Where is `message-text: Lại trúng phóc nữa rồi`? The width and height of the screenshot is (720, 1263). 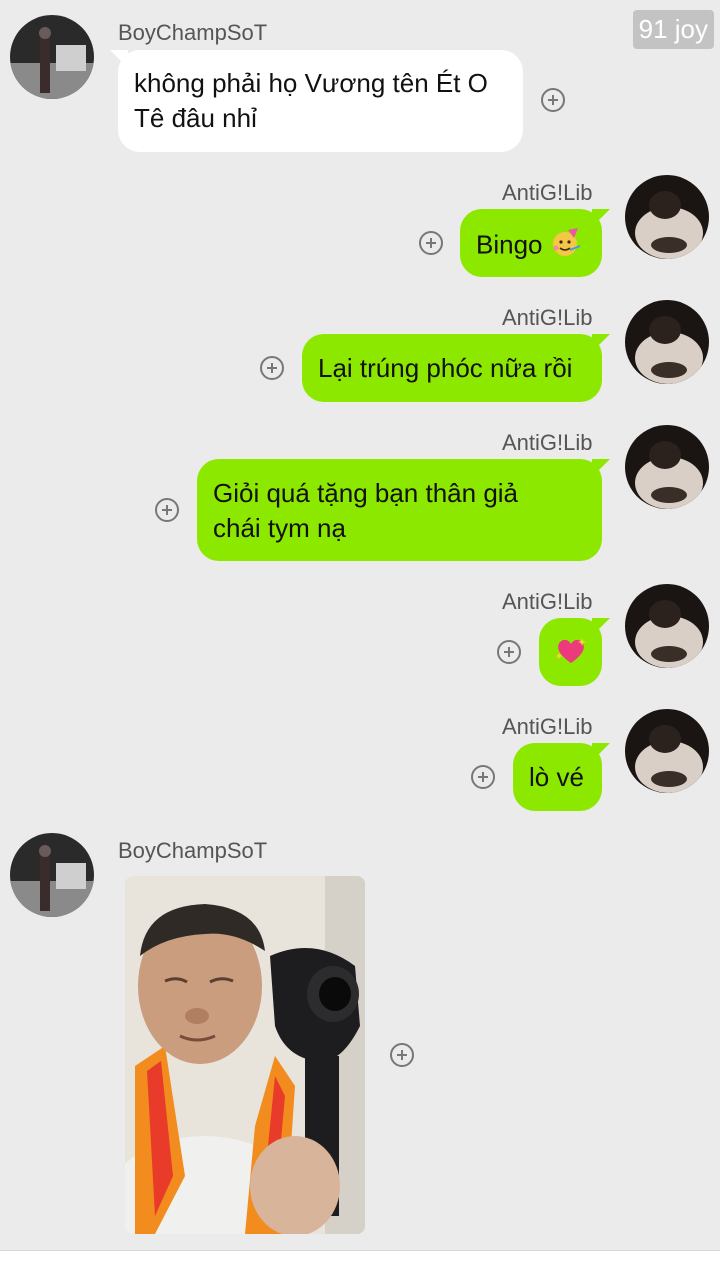 message-text: Lại trúng phóc nữa rồi is located at coordinates (445, 368).